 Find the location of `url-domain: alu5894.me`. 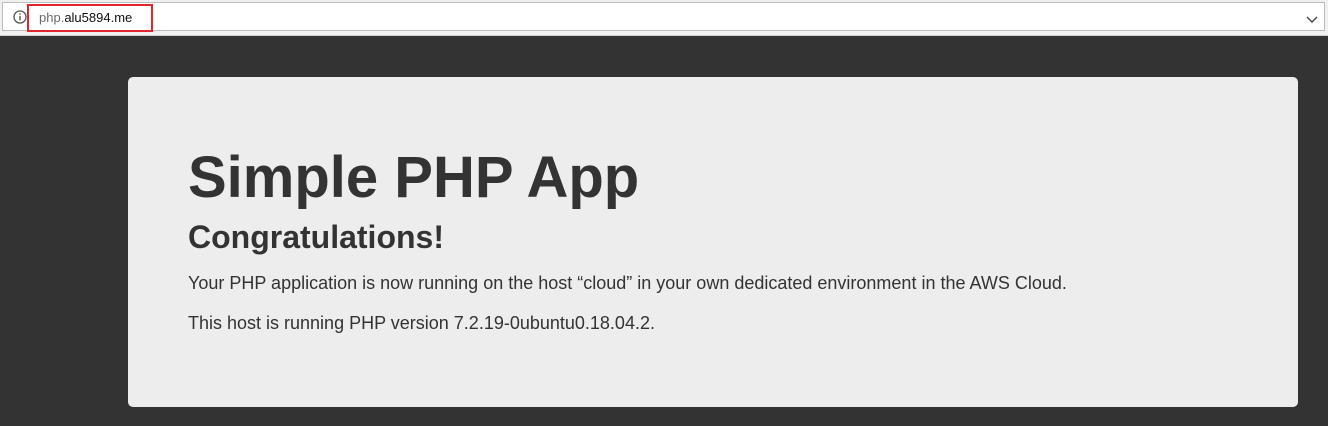

url-domain: alu5894.me is located at coordinates (98, 17).